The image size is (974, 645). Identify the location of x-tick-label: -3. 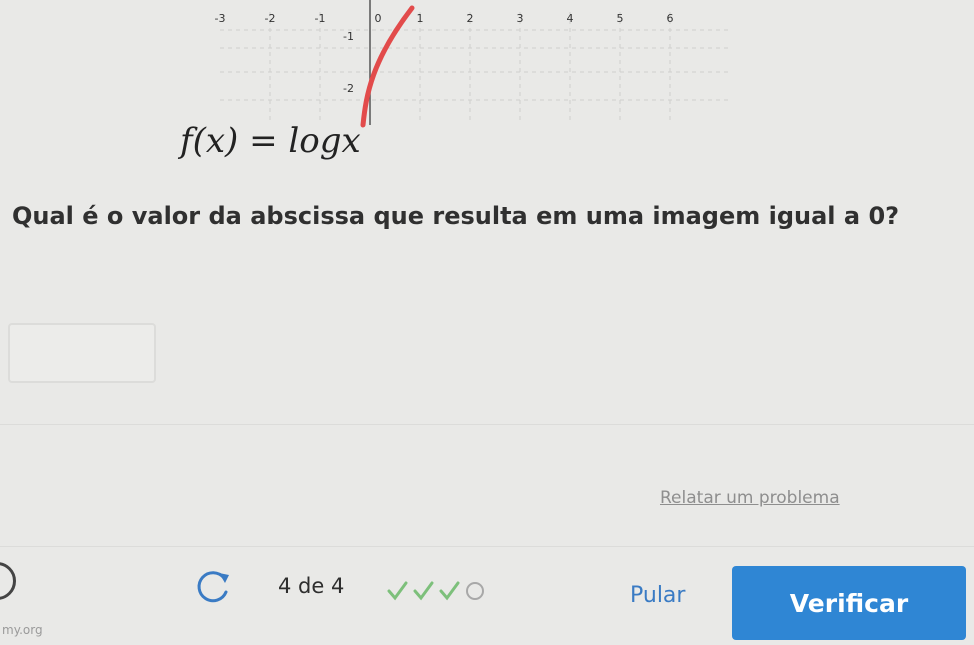
(220, 18).